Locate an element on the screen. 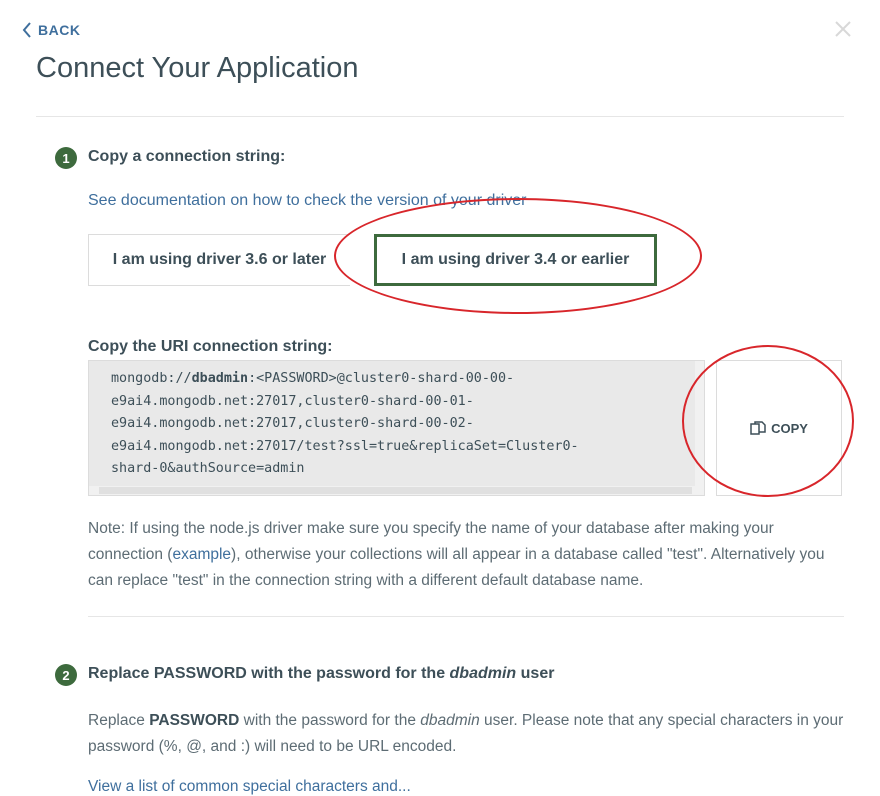  page-title: Connect Your Application is located at coordinates (197, 68).